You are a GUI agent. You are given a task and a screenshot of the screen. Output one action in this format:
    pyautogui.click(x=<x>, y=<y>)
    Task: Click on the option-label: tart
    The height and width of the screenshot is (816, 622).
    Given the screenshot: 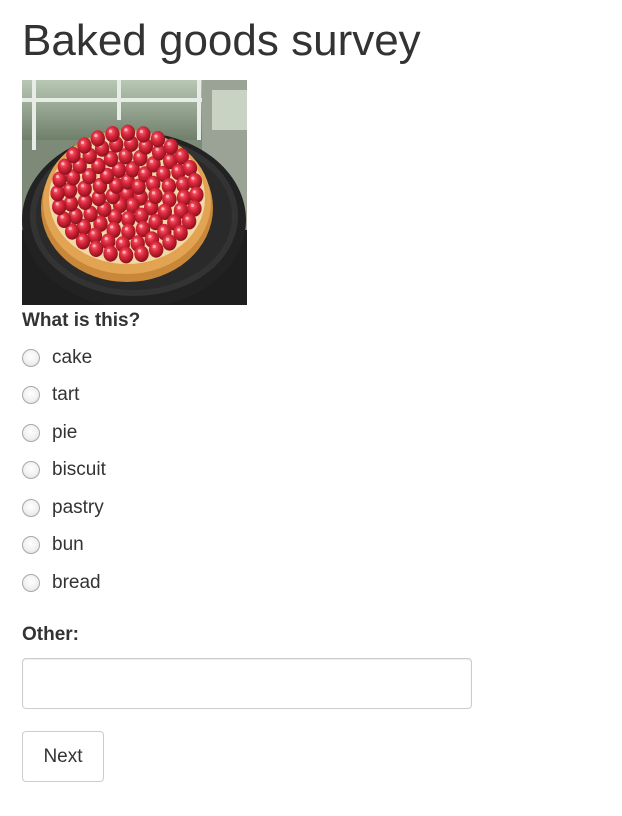 What is the action you would take?
    pyautogui.click(x=66, y=394)
    